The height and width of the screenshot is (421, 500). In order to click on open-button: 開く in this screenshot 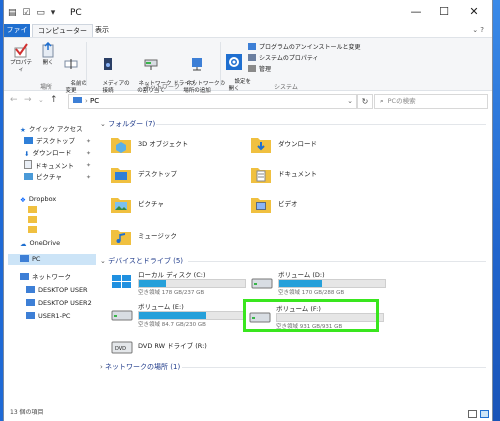, I will do `click(48, 54)`.